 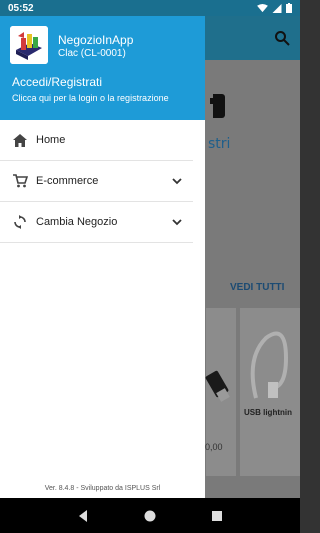 What do you see at coordinates (269, 365) in the screenshot?
I see `usb-cable-icon` at bounding box center [269, 365].